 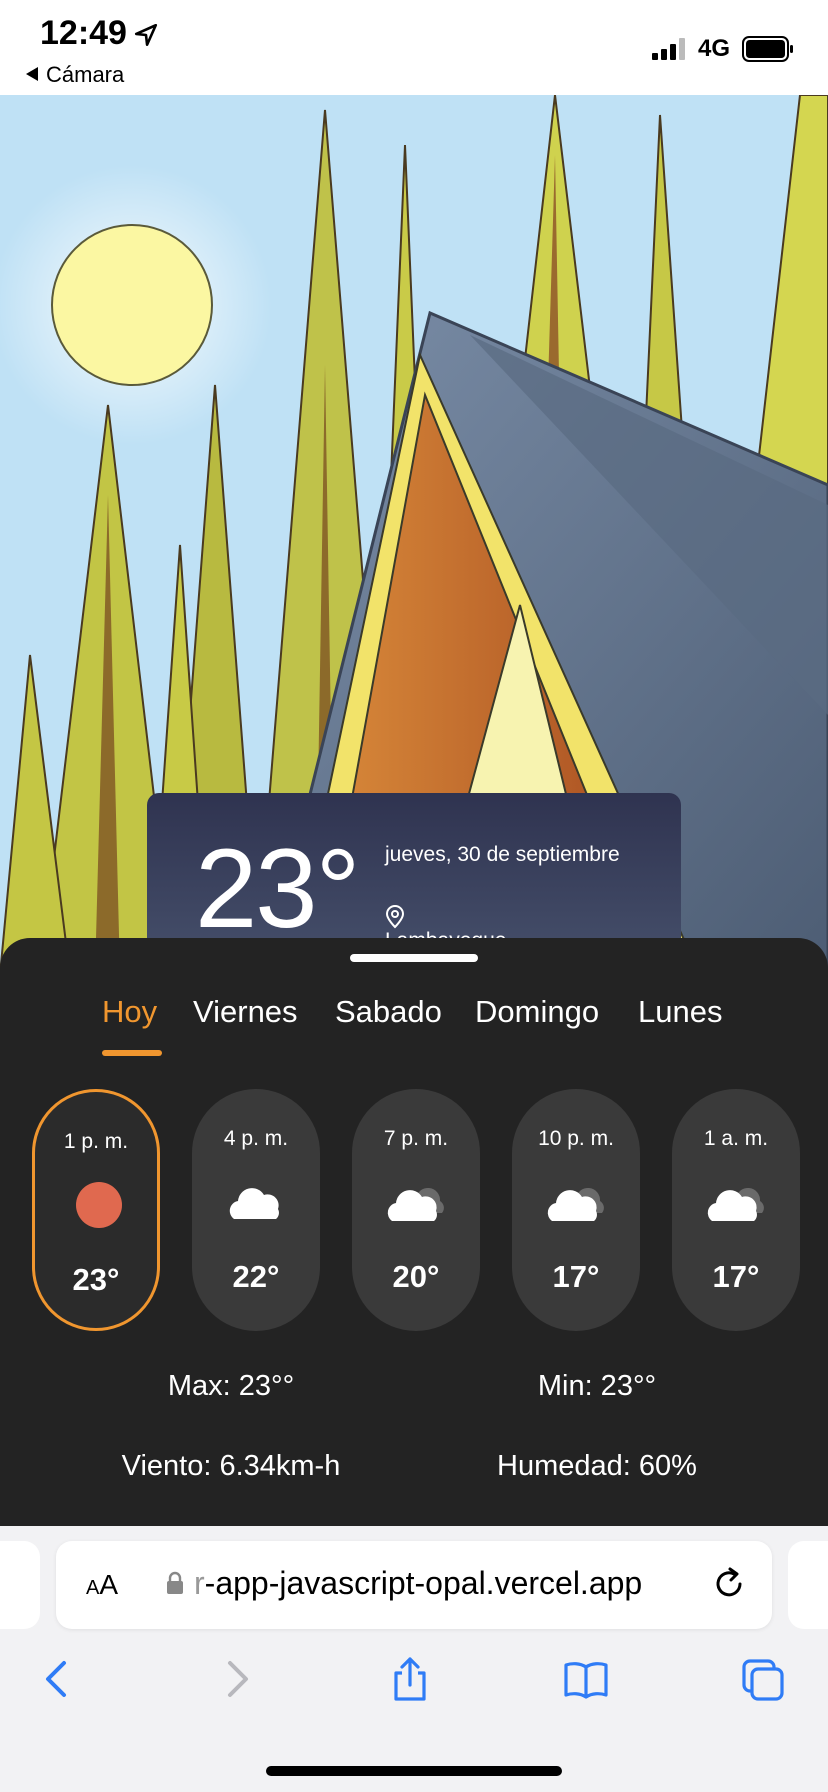 What do you see at coordinates (32, 74) in the screenshot?
I see `back-triangle-icon` at bounding box center [32, 74].